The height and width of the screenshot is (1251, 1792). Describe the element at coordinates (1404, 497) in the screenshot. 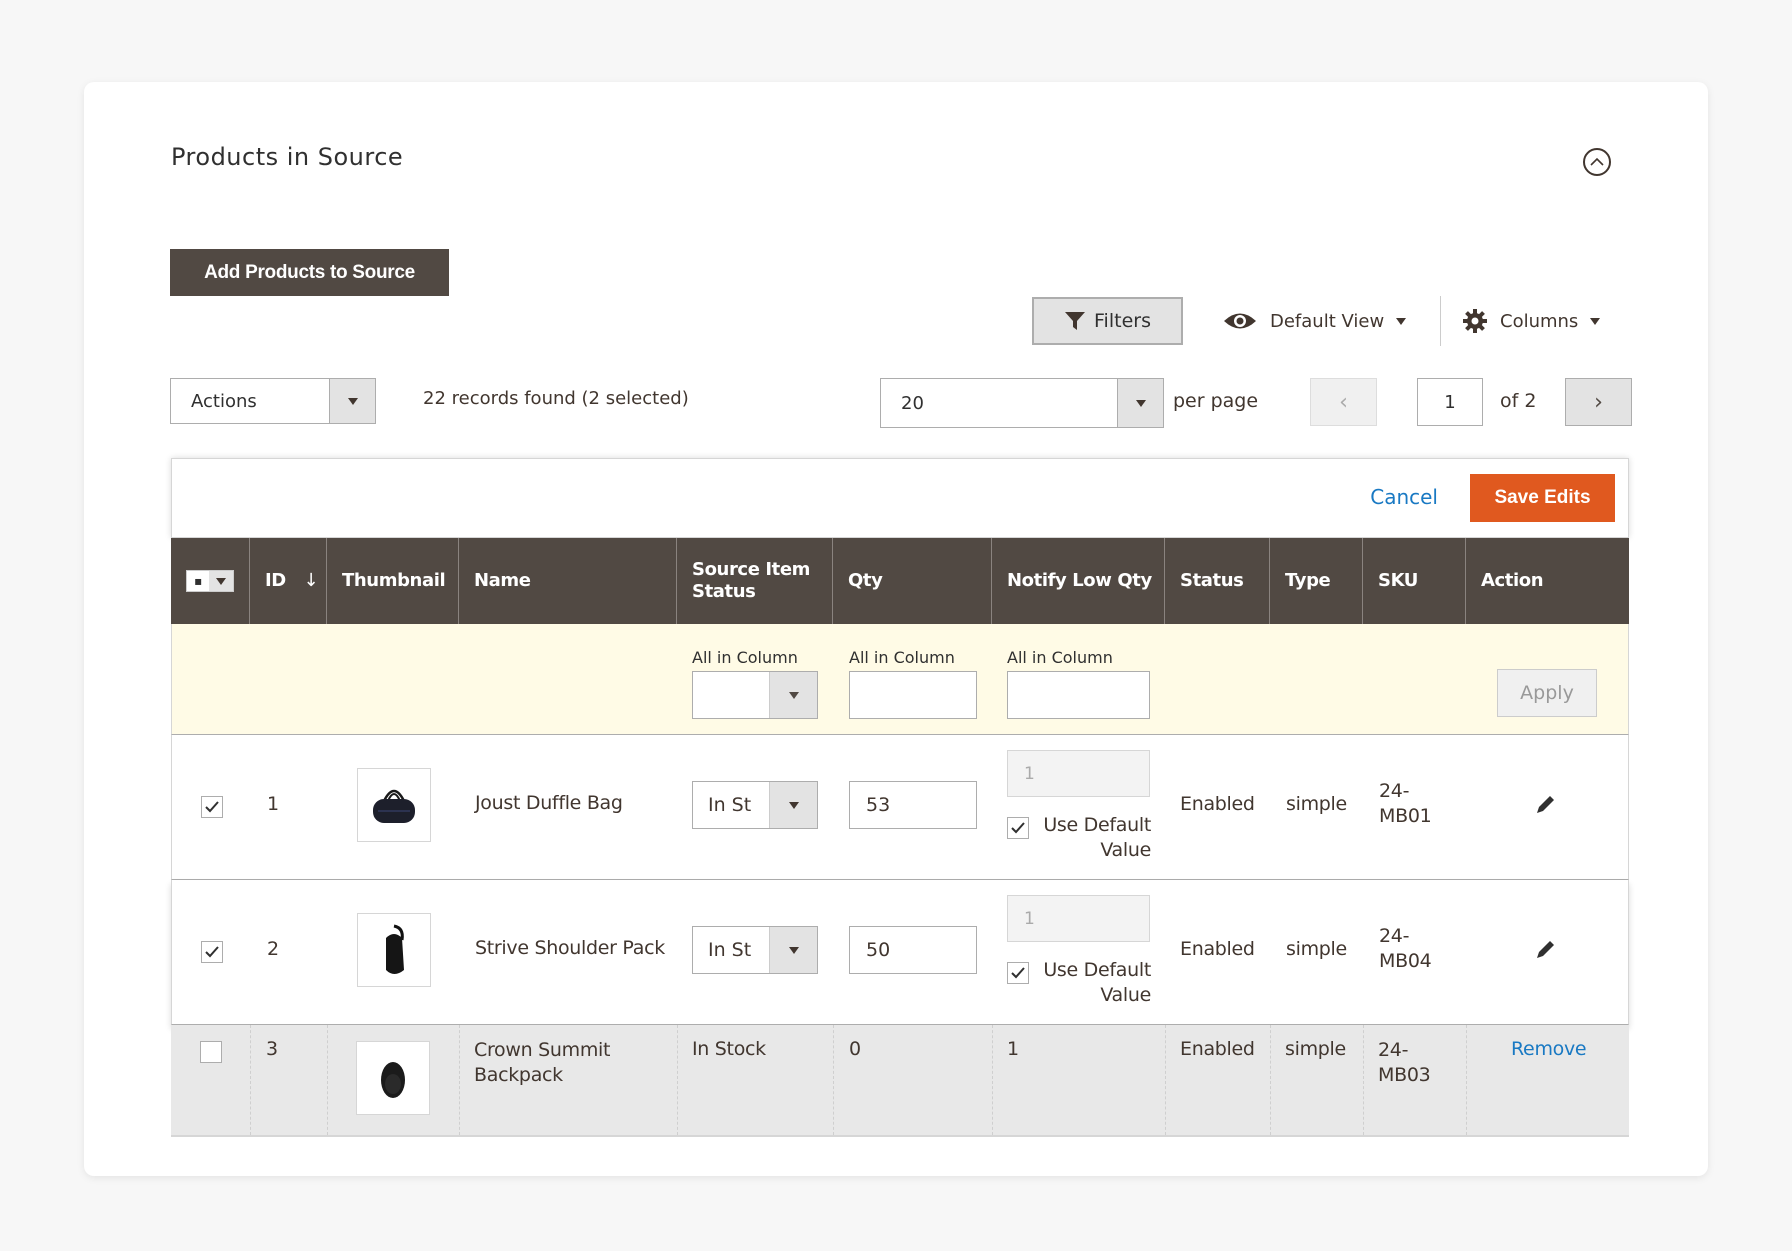

I see `cancel-edit-link: Cancel` at that location.